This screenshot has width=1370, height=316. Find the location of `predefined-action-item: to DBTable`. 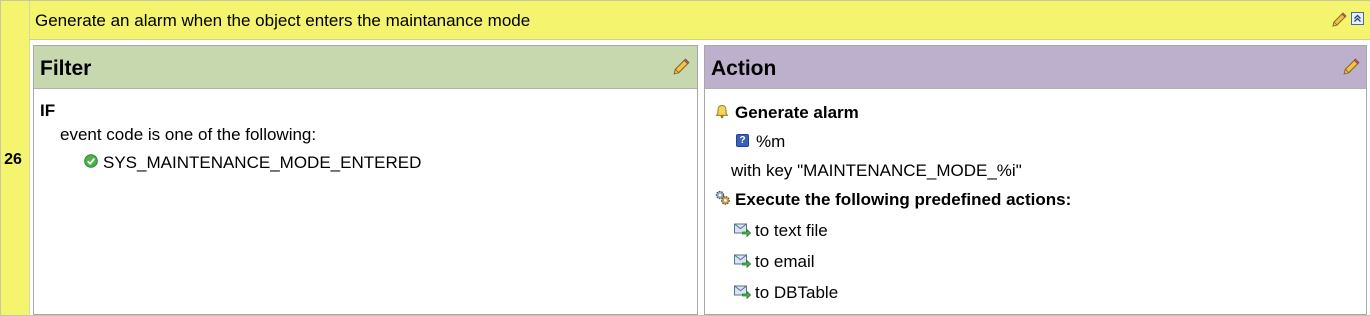

predefined-action-item: to DBTable is located at coordinates (797, 292).